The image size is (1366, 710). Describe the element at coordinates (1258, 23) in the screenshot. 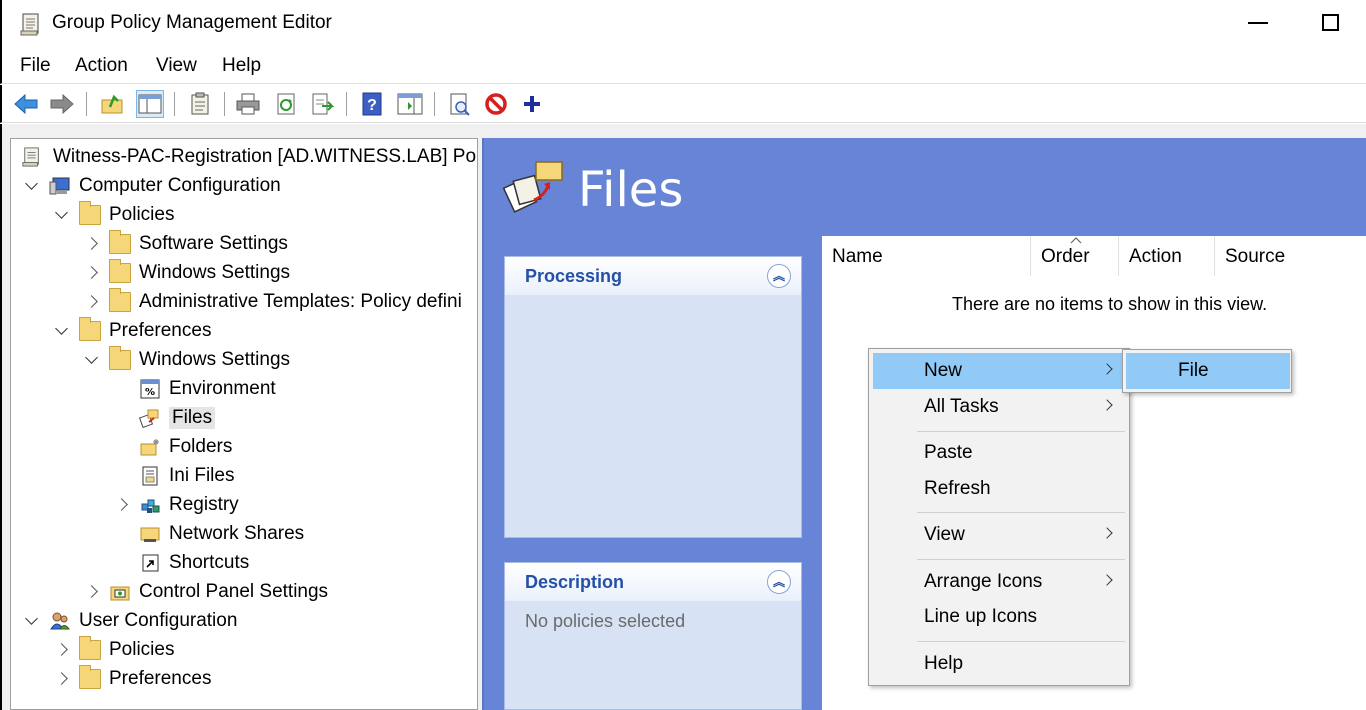

I see `minimize-button` at that location.